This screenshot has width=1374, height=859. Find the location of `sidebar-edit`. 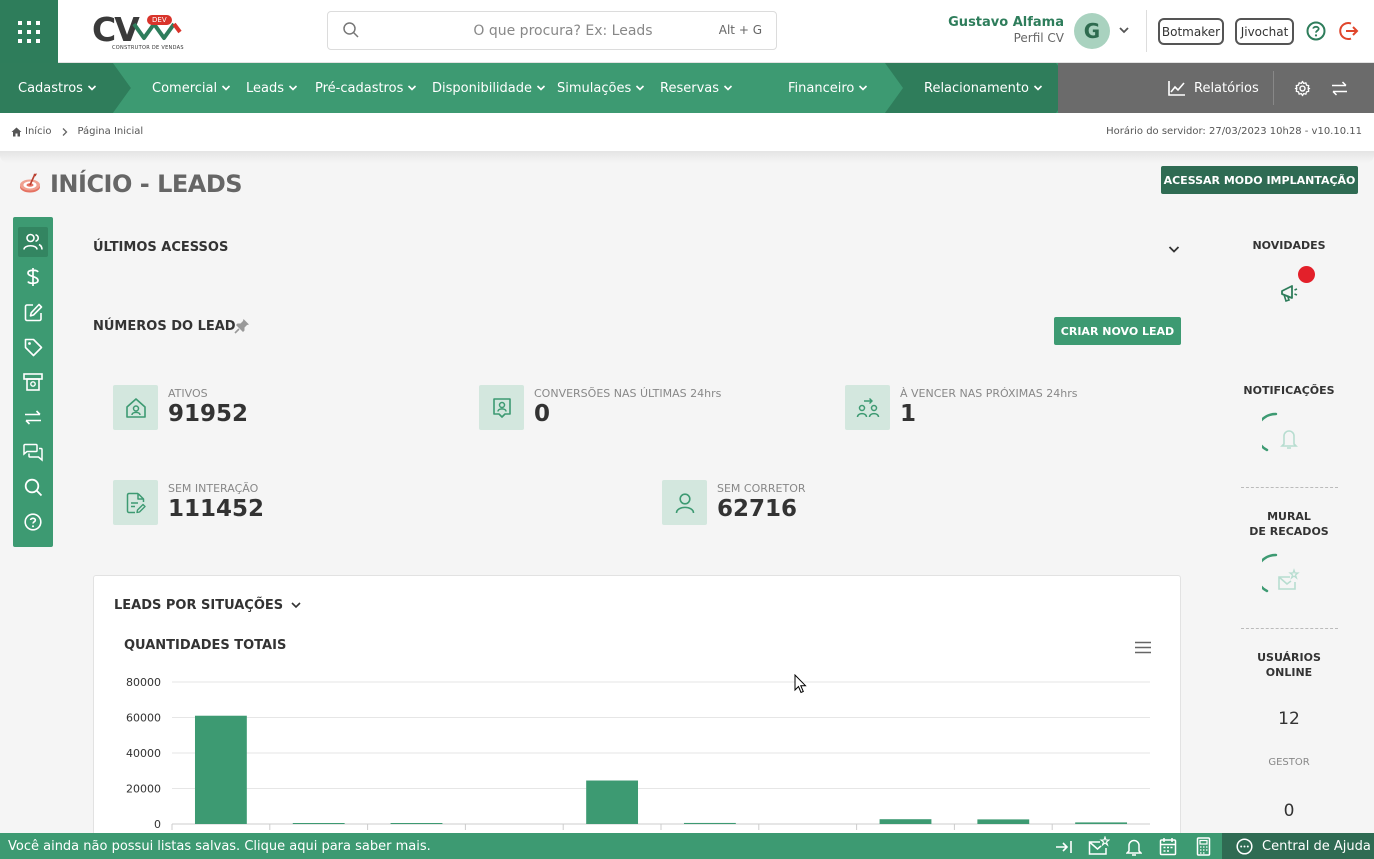

sidebar-edit is located at coordinates (33, 312).